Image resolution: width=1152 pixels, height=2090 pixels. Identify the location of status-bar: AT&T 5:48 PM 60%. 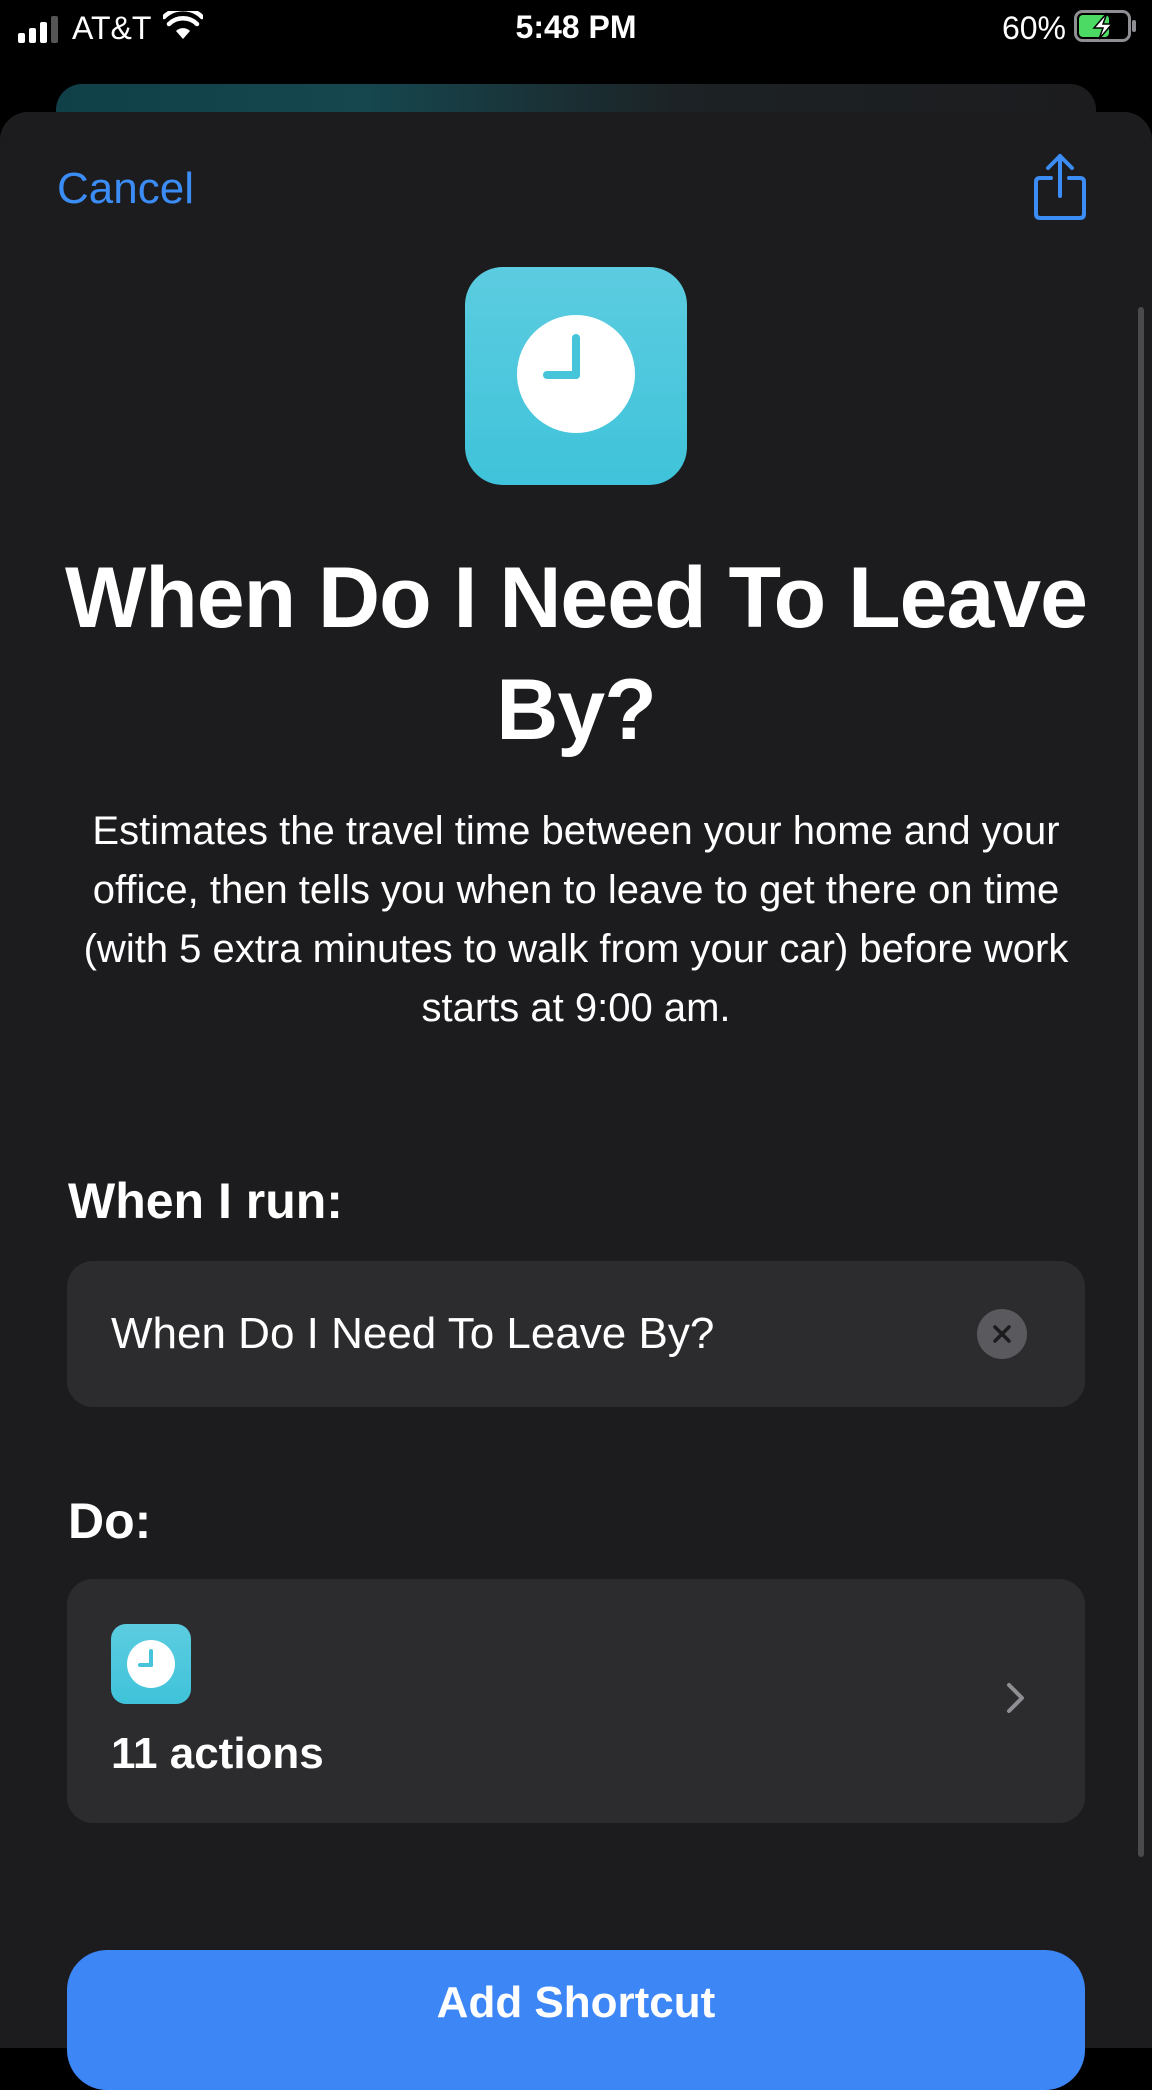
(576, 30).